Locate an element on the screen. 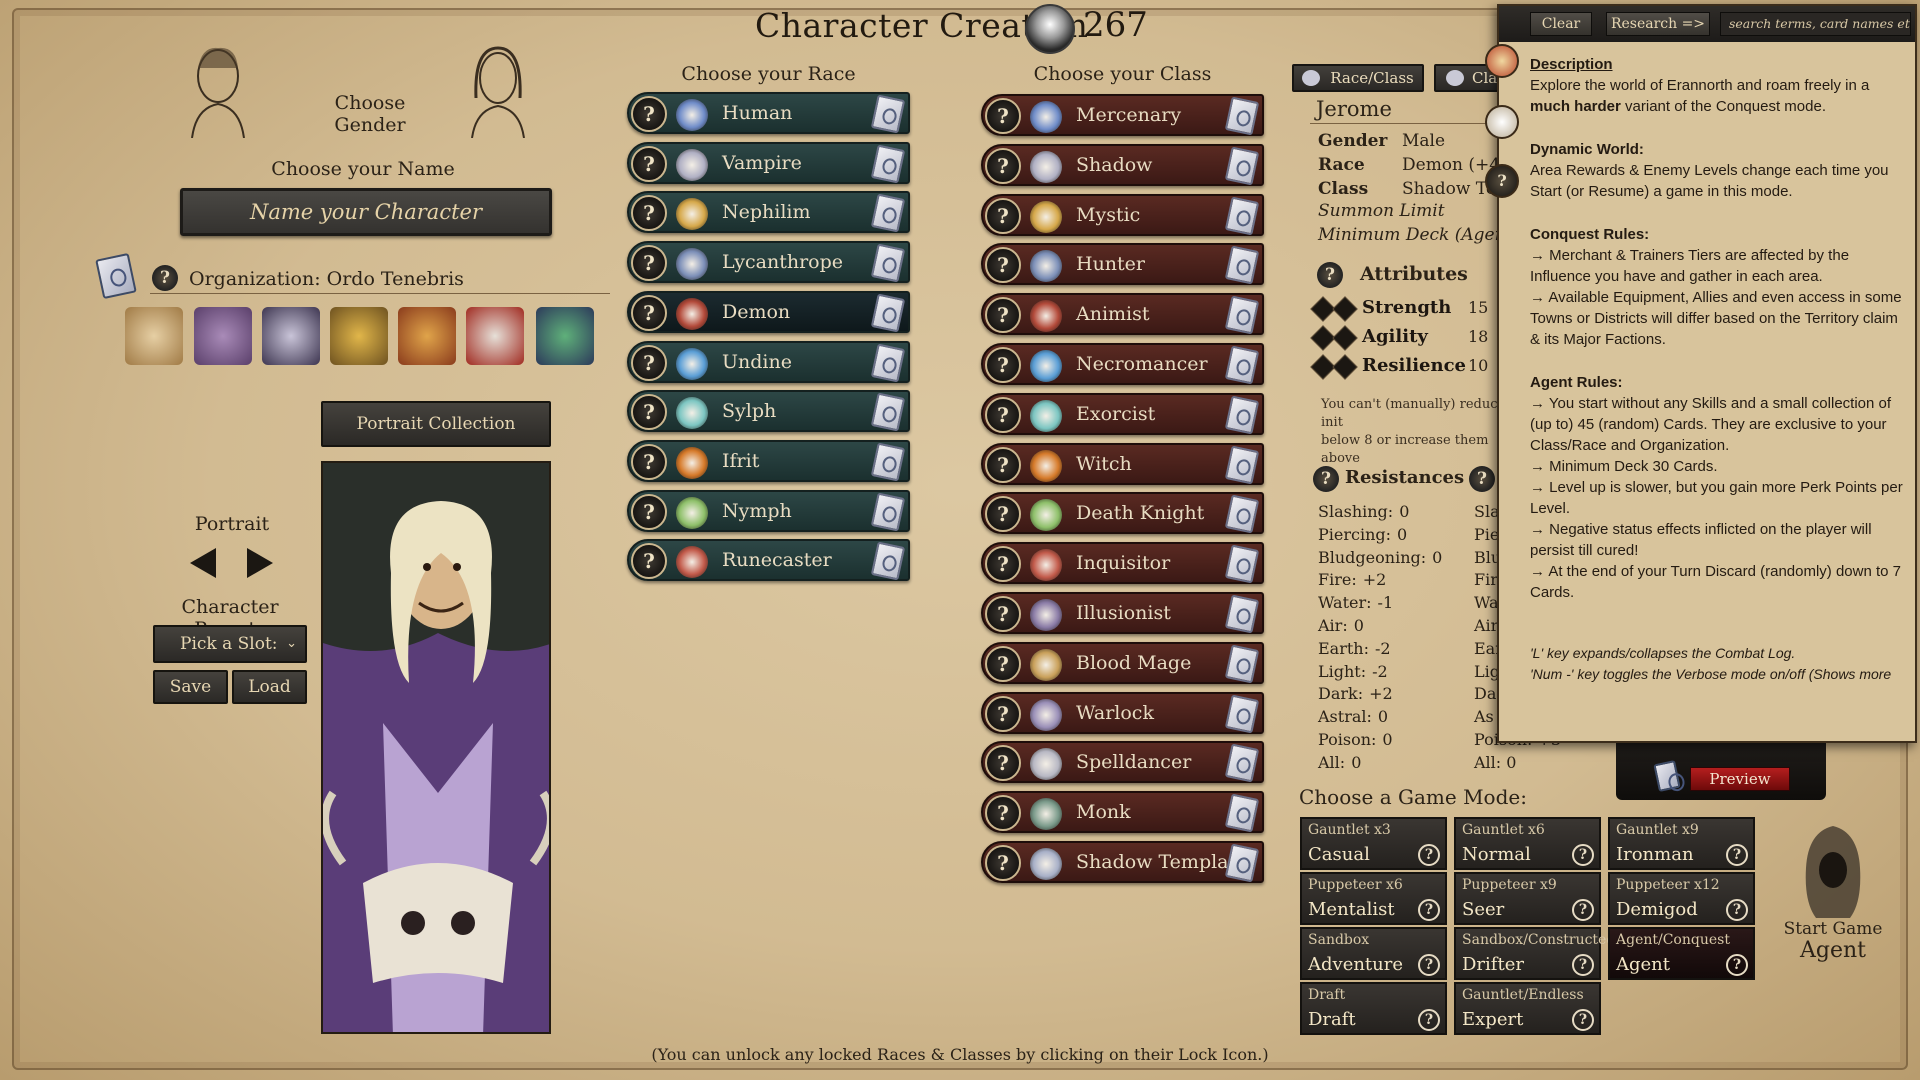  game-mode-button: Draft Draft? is located at coordinates (1373, 1008).